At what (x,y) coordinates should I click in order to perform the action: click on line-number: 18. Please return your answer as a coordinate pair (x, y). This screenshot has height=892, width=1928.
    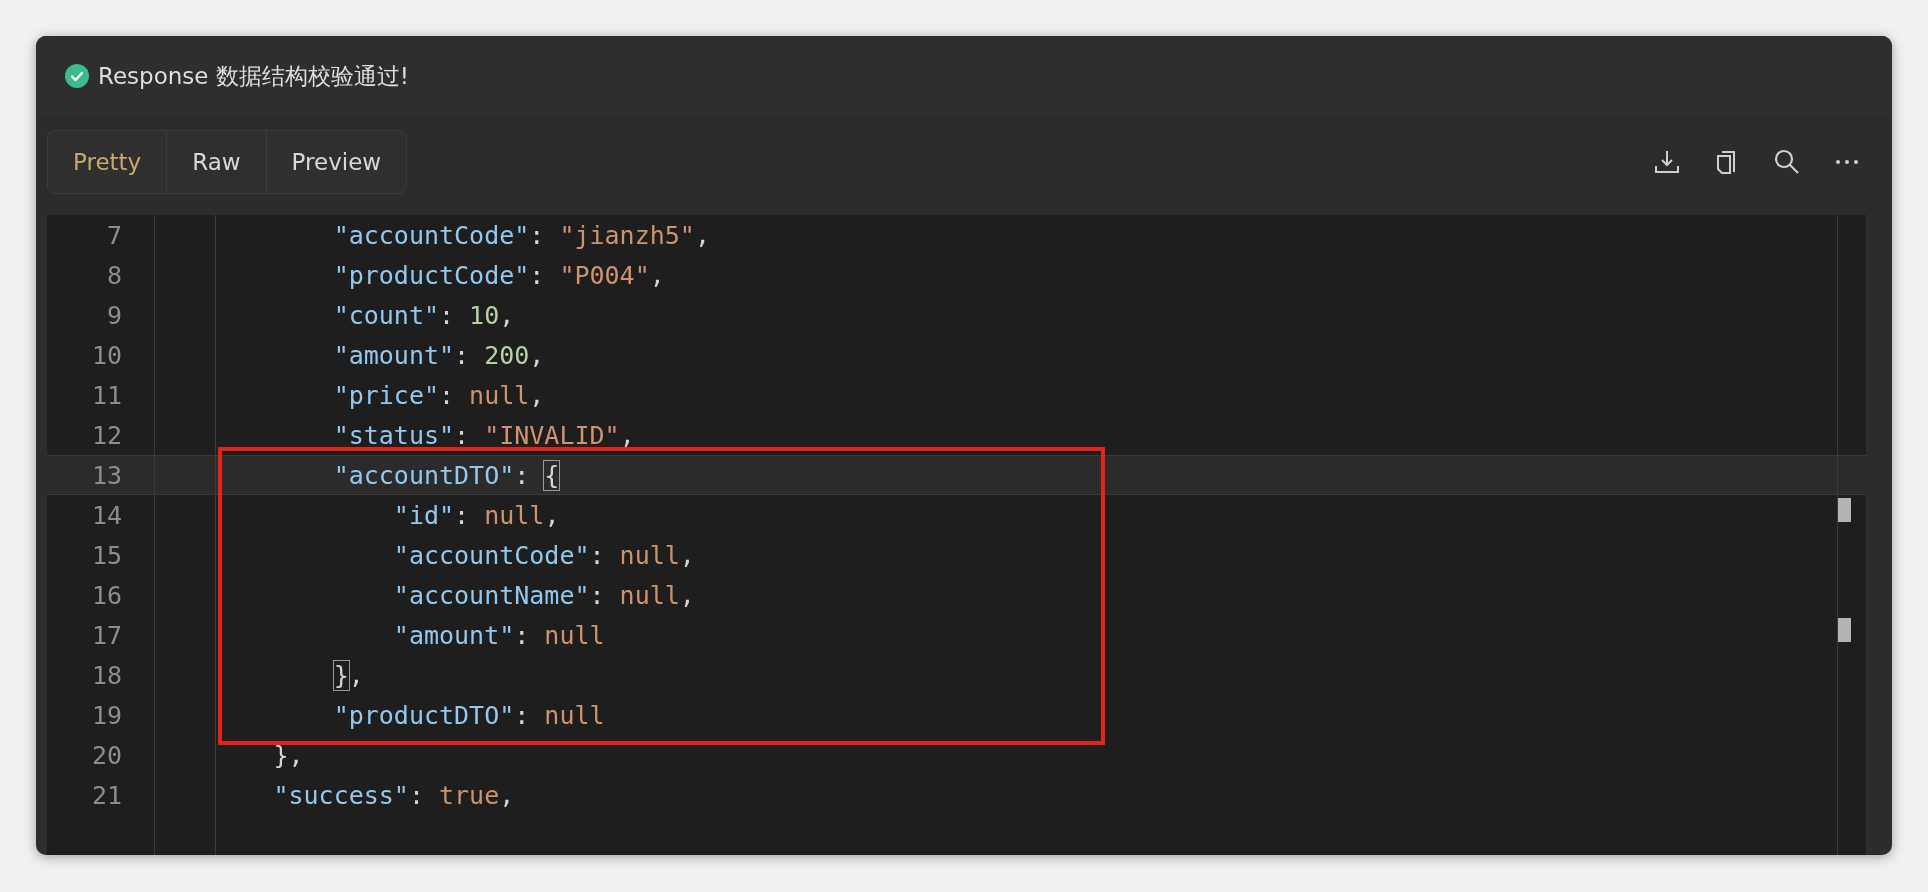
    Looking at the image, I should click on (106, 675).